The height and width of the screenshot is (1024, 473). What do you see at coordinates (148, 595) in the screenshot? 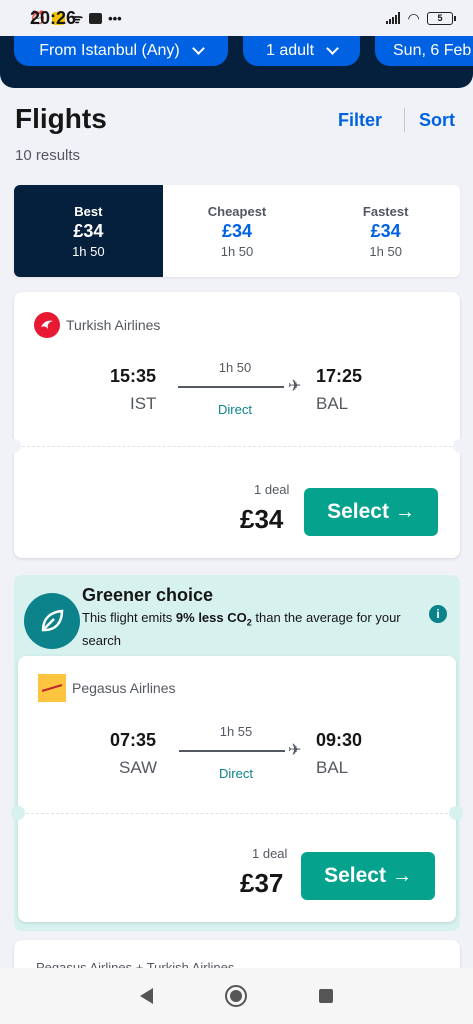
I see `greener-title: Greener choice` at bounding box center [148, 595].